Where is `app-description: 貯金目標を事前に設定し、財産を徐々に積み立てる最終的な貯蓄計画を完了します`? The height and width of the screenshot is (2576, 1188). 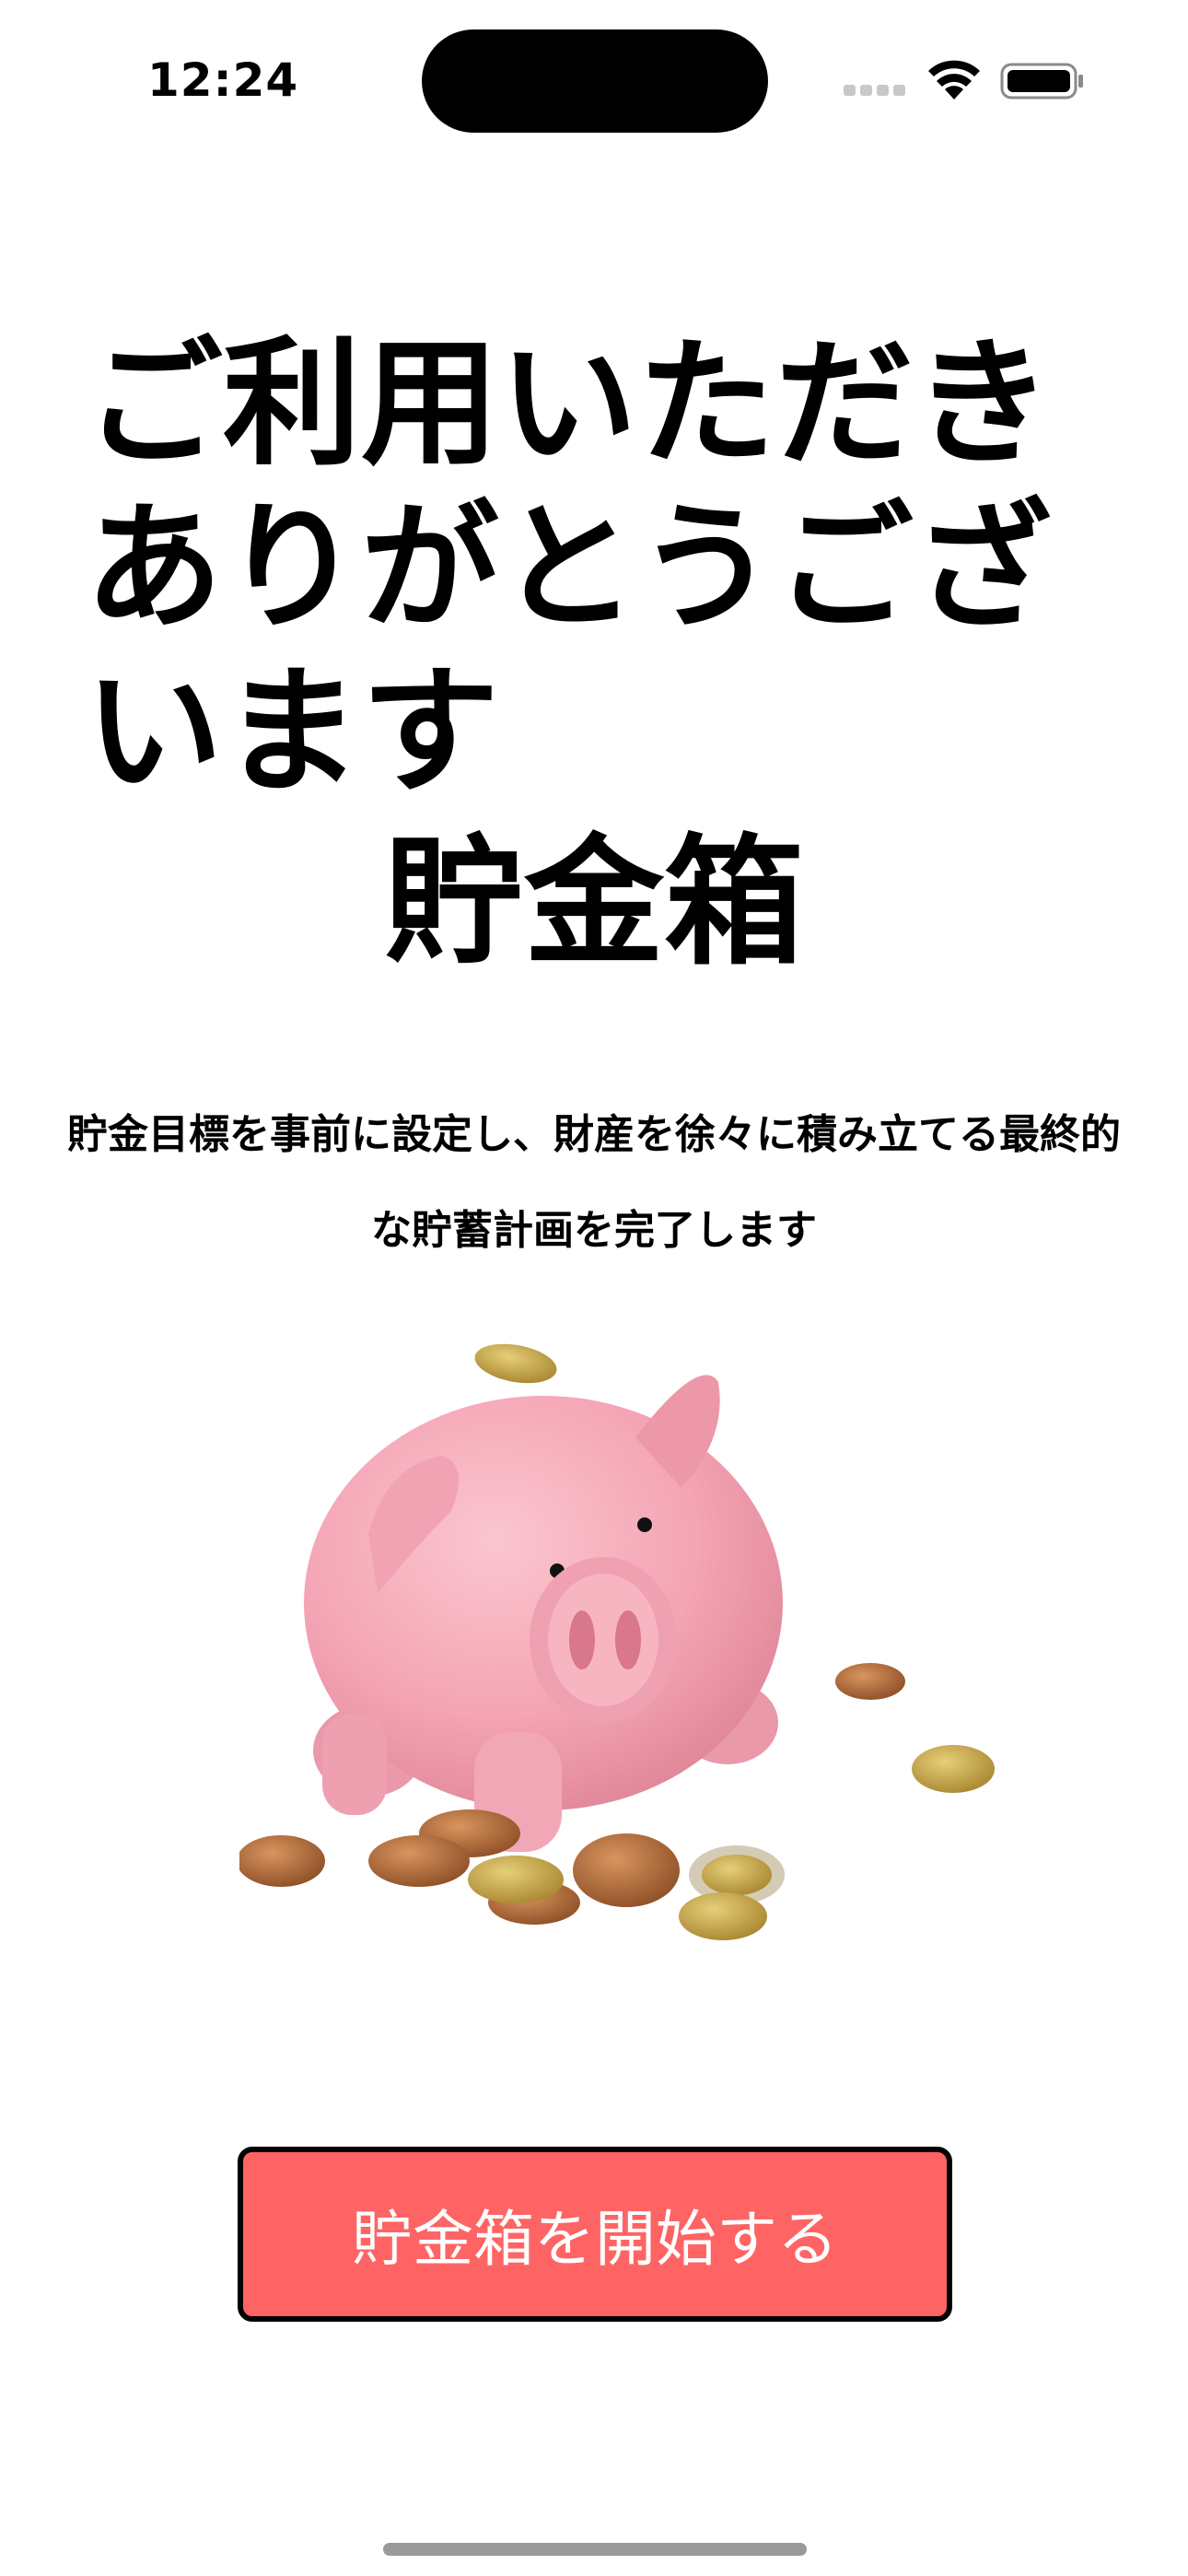
app-description: 貯金目標を事前に設定し、財産を徐々に積み立てる最終的な貯蓄計画を完了します is located at coordinates (594, 1182).